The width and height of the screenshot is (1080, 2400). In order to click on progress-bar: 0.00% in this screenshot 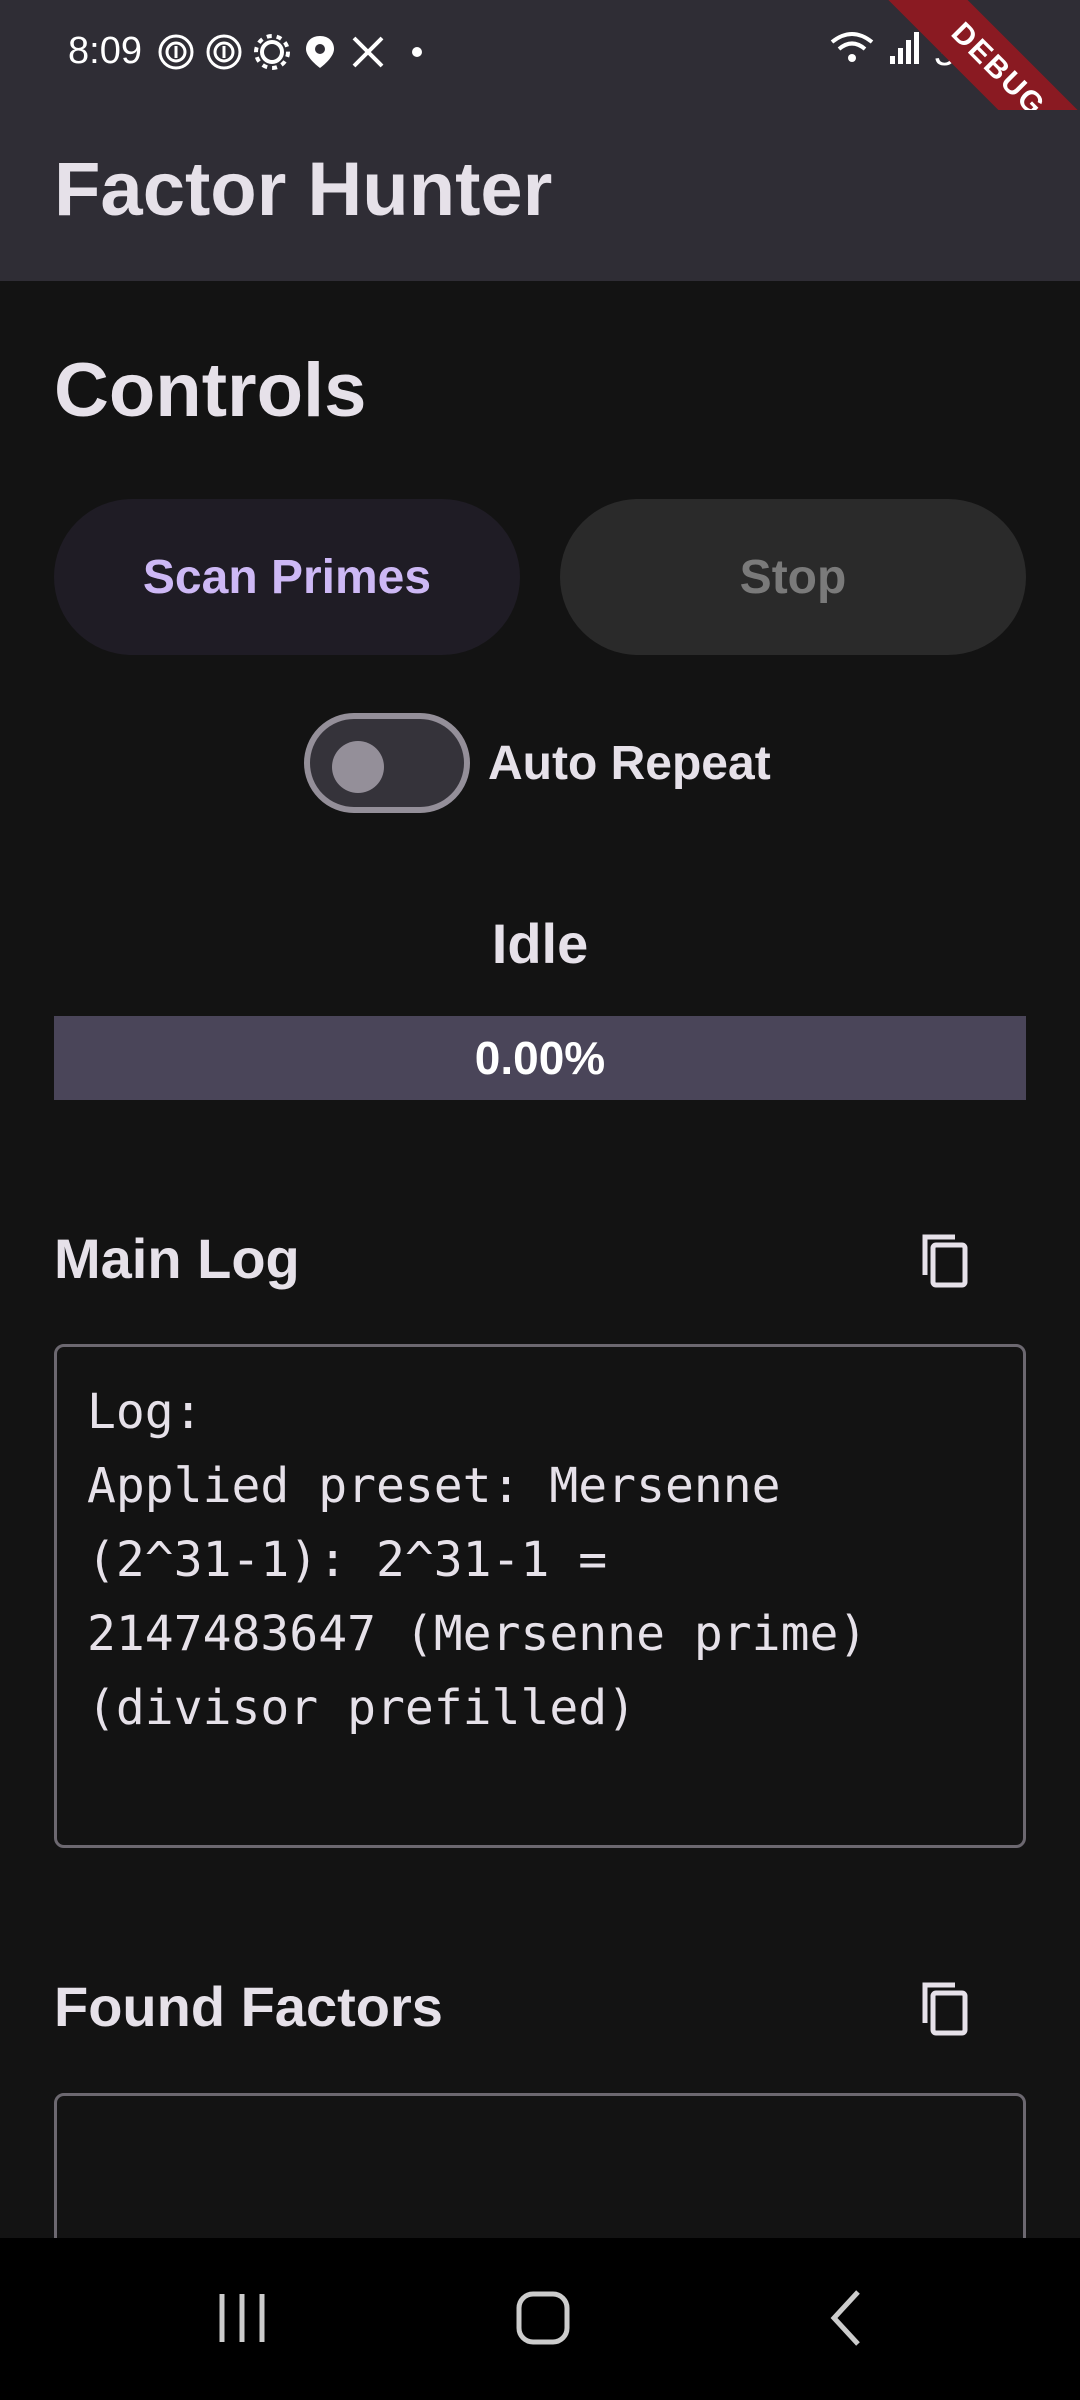, I will do `click(540, 1058)`.